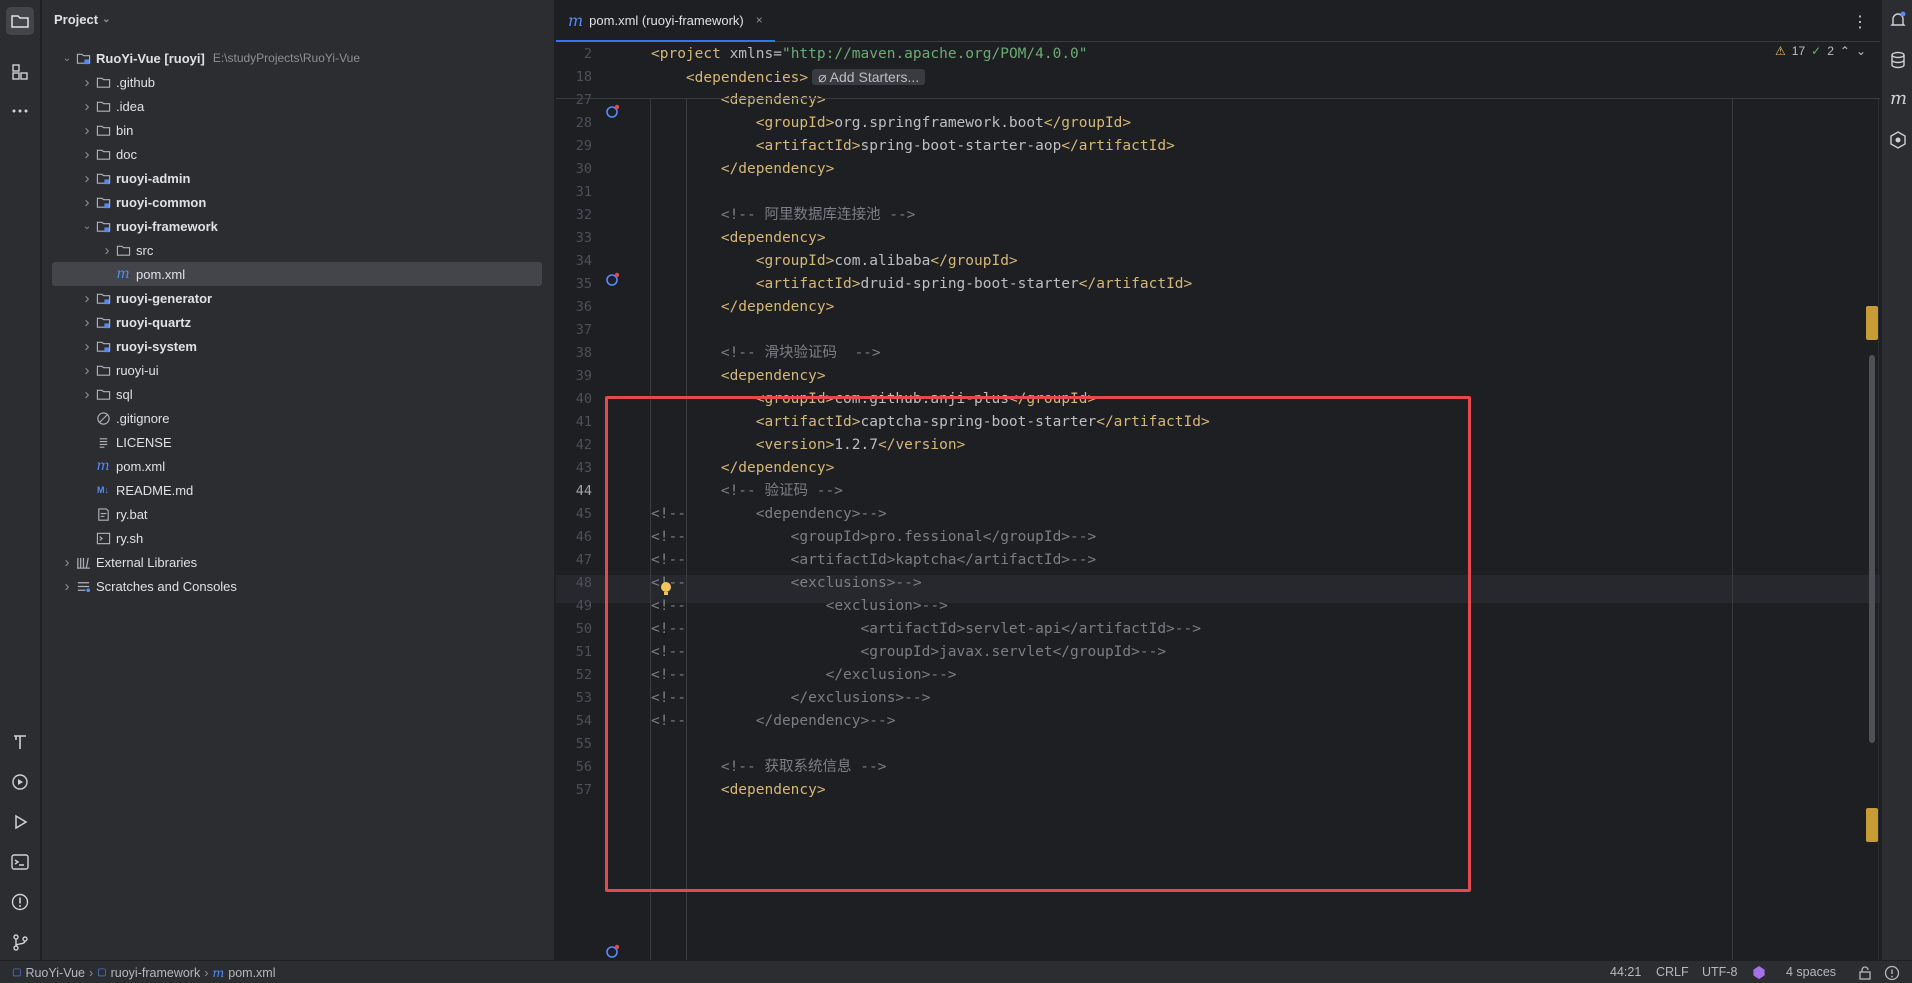  I want to click on more-tools-icon, so click(20, 111).